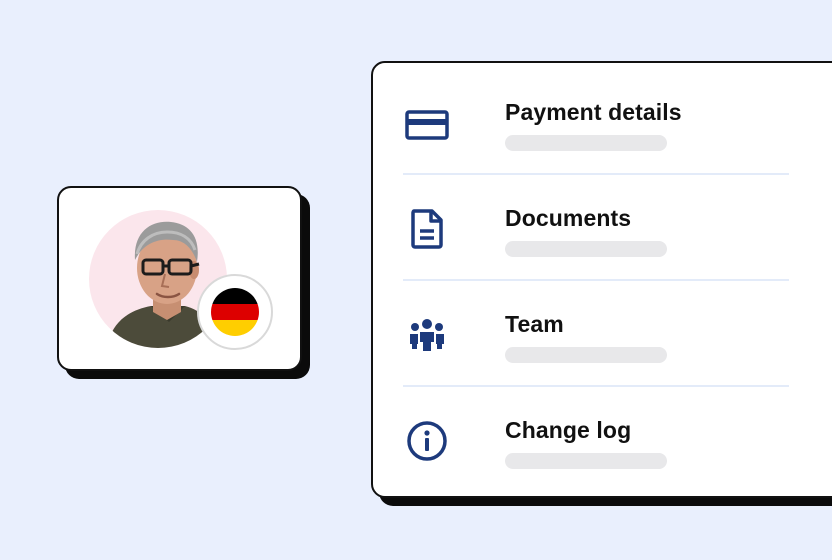 This screenshot has height=560, width=832. I want to click on credit-card-icon, so click(427, 125).